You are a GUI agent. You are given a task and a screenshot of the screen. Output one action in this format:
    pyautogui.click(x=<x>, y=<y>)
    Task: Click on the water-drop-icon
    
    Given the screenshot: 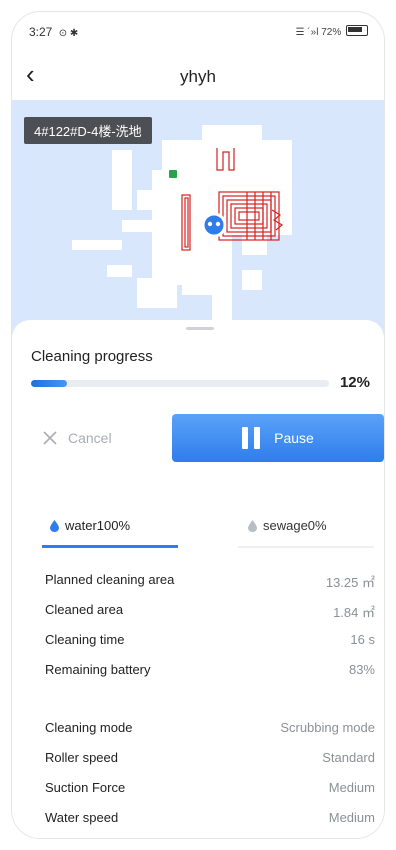 What is the action you would take?
    pyautogui.click(x=54, y=526)
    